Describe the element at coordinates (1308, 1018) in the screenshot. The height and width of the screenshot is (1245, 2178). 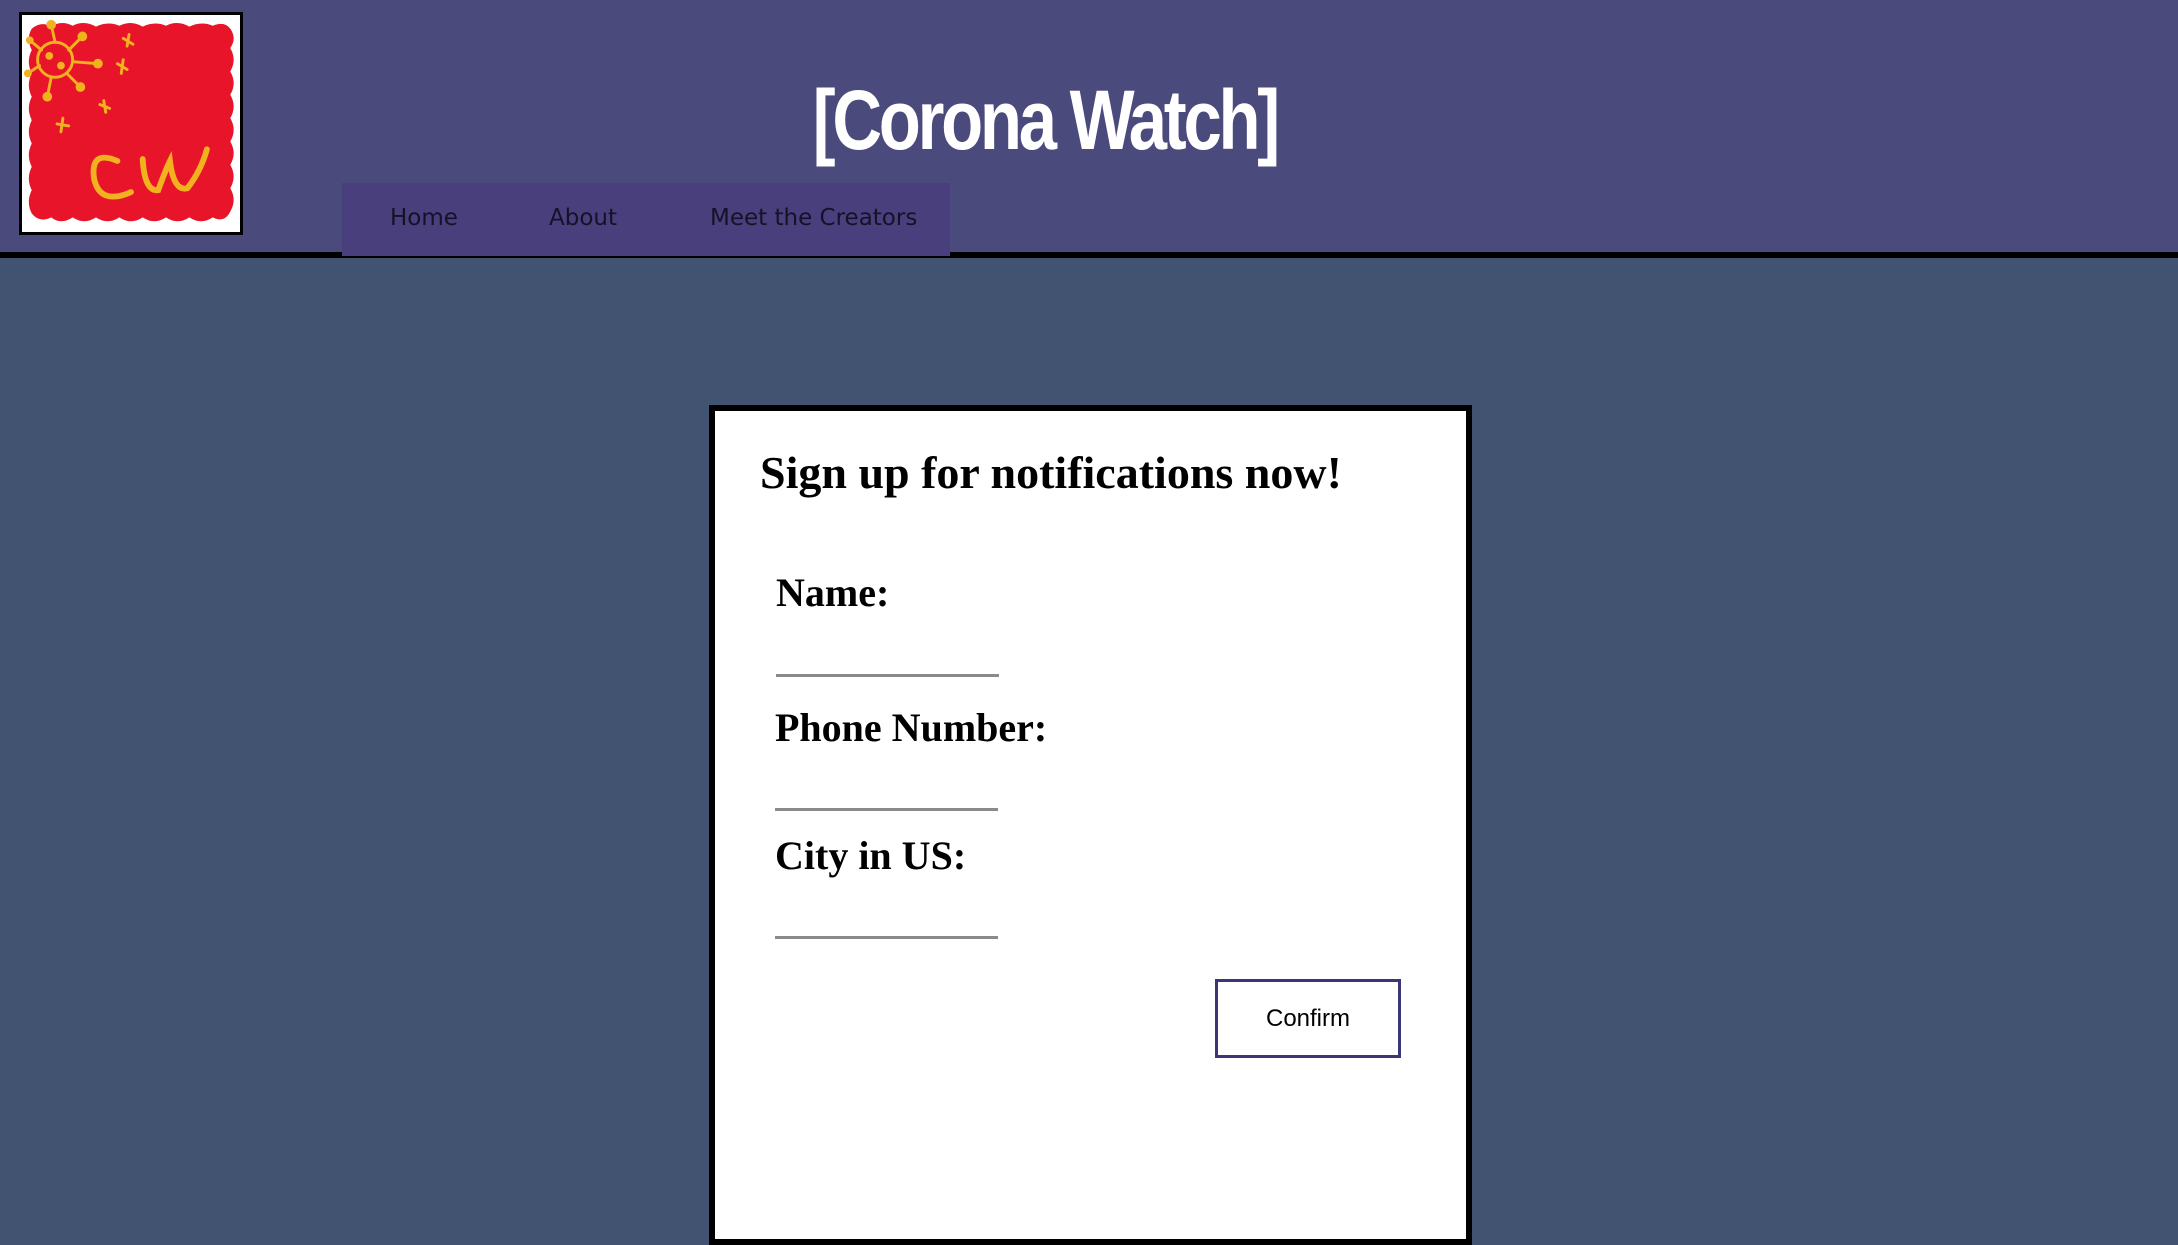
I see `confirm-button: Confirm` at that location.